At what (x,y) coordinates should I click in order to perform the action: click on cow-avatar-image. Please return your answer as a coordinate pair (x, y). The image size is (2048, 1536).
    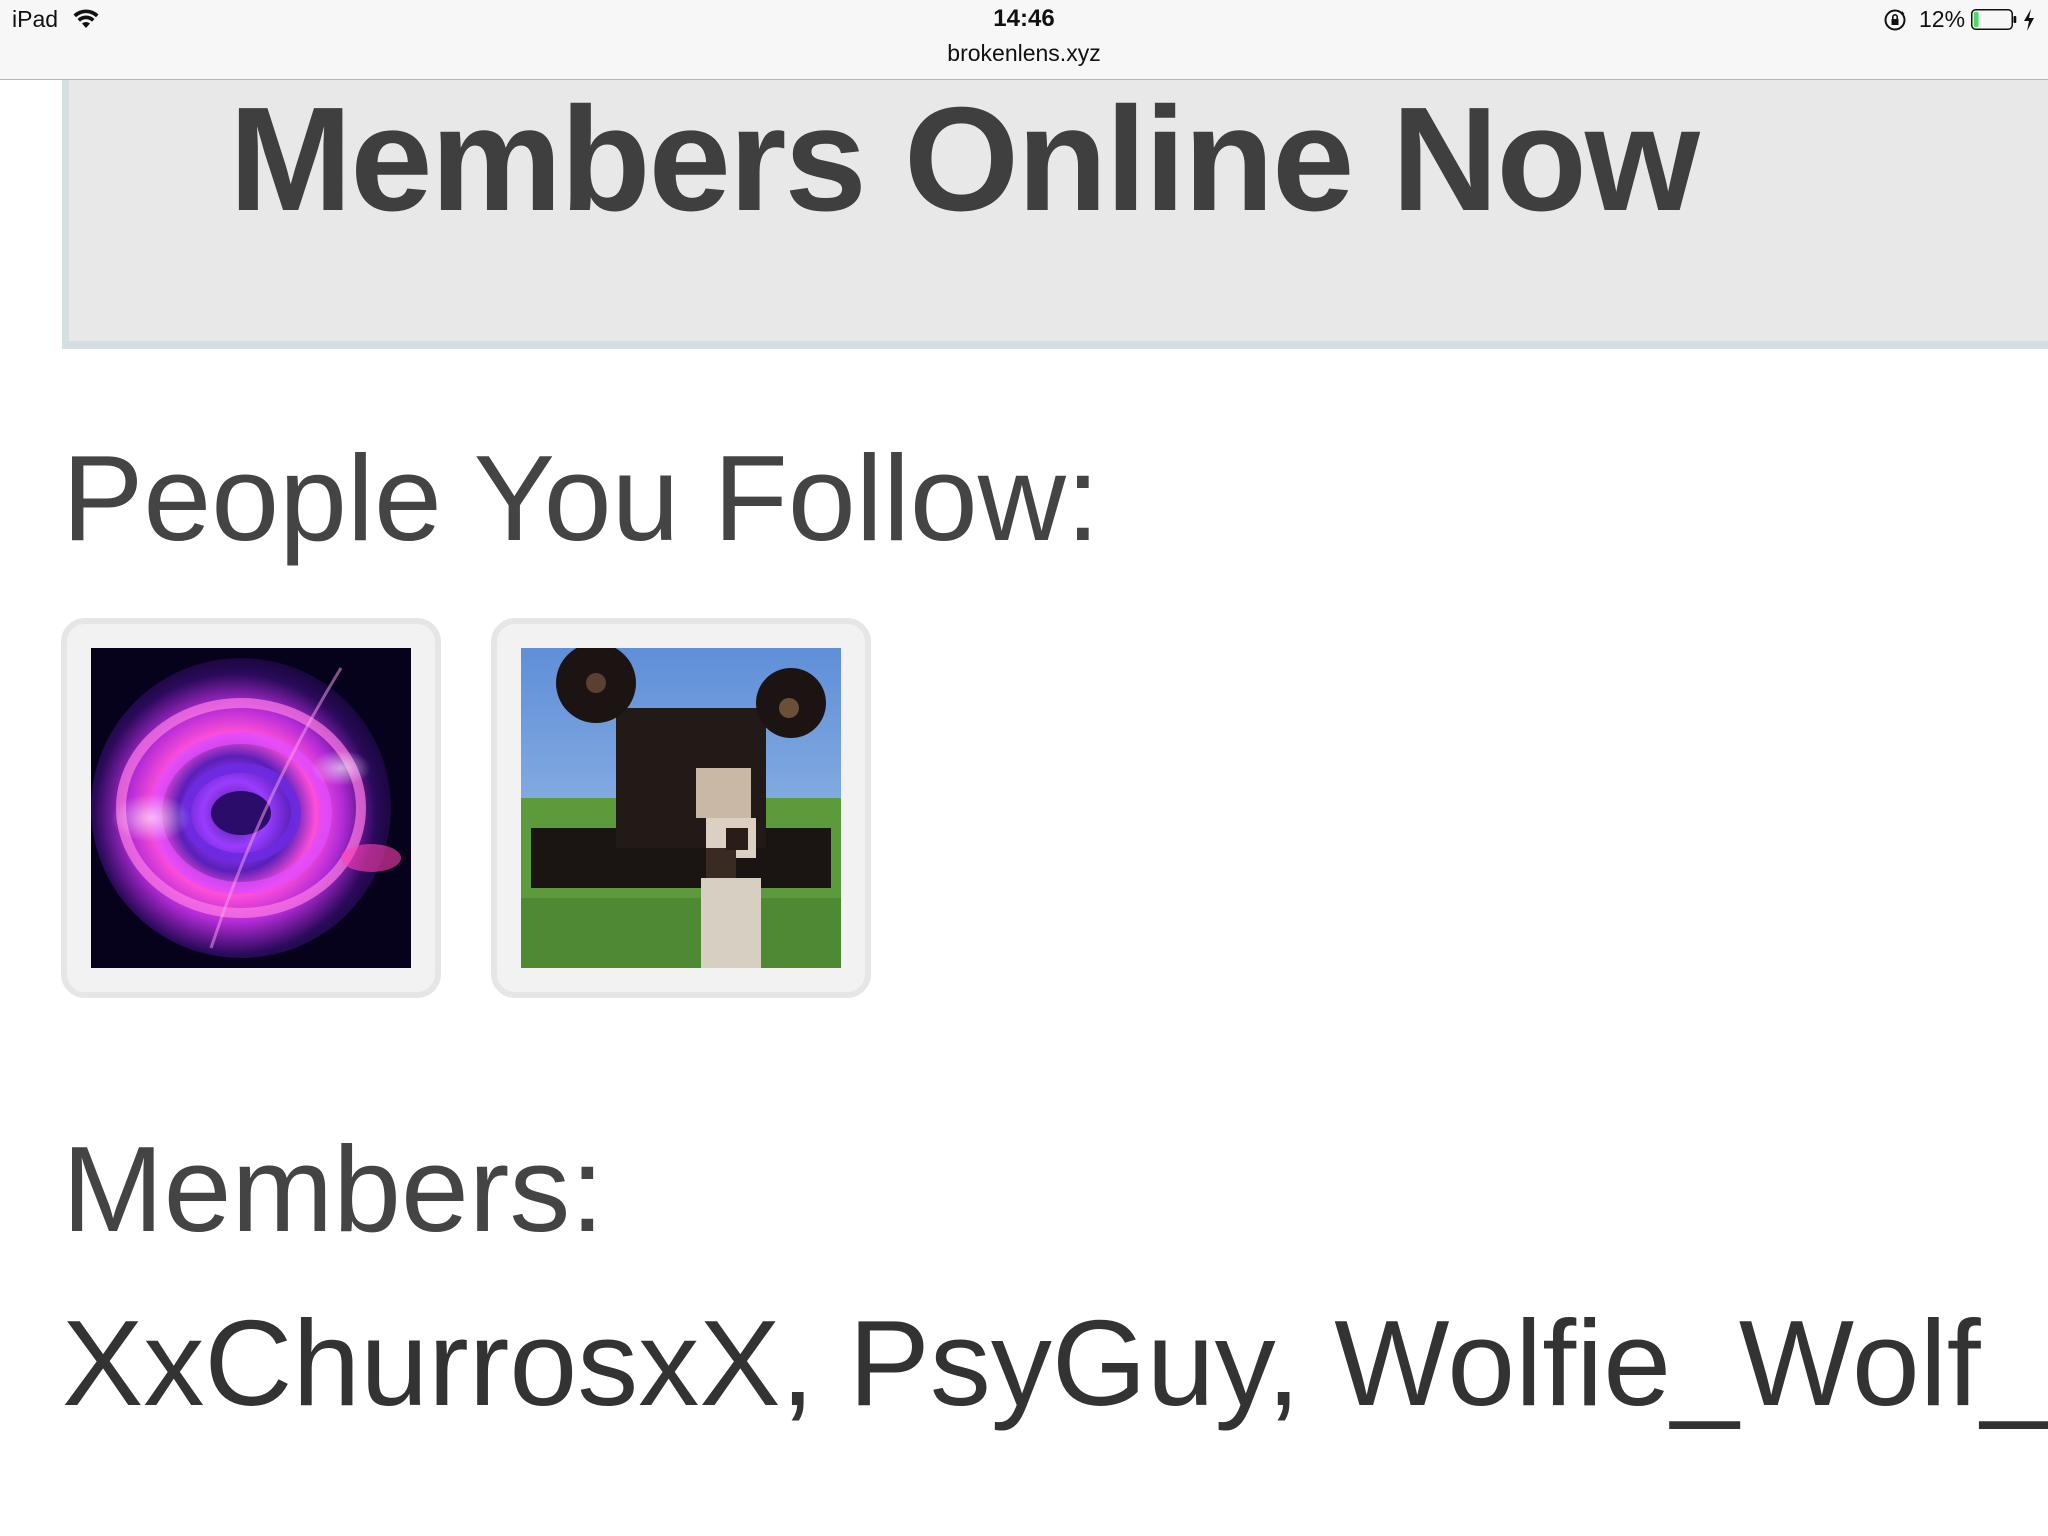
    Looking at the image, I should click on (681, 808).